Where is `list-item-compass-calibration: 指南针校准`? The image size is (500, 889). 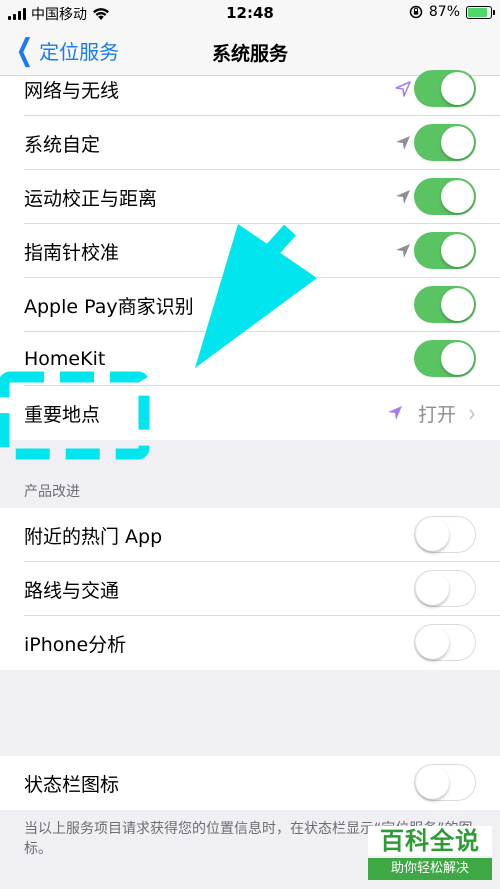 list-item-compass-calibration: 指南针校准 is located at coordinates (250, 251).